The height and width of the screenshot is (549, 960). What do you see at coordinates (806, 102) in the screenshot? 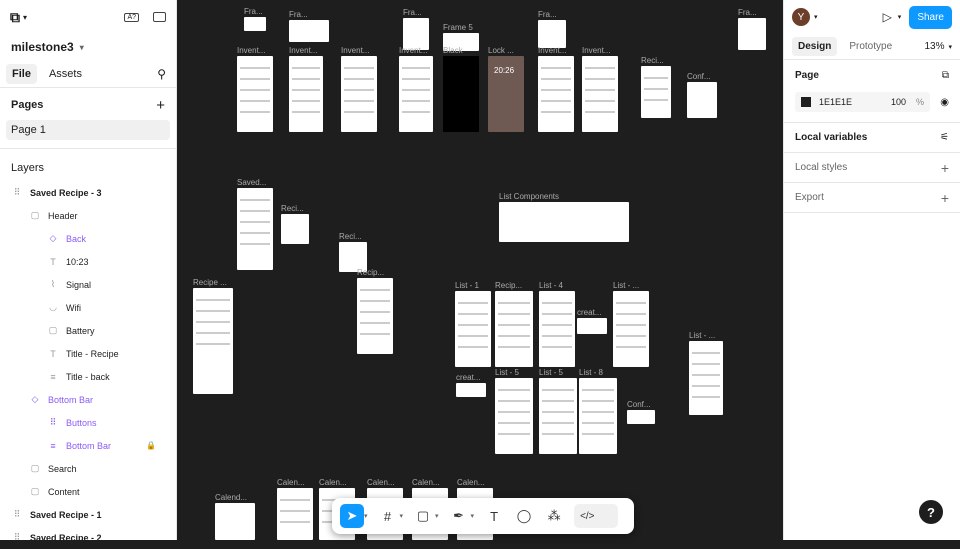
I see `color-swatch` at bounding box center [806, 102].